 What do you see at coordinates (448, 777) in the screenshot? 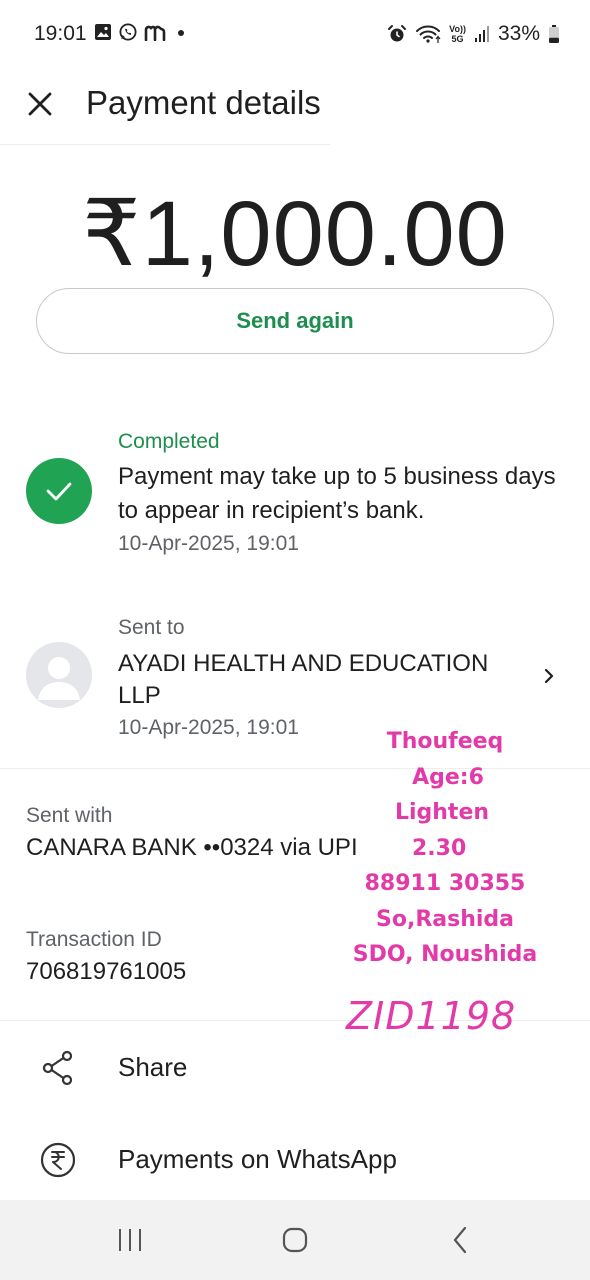
I see `note-line: Age:6` at bounding box center [448, 777].